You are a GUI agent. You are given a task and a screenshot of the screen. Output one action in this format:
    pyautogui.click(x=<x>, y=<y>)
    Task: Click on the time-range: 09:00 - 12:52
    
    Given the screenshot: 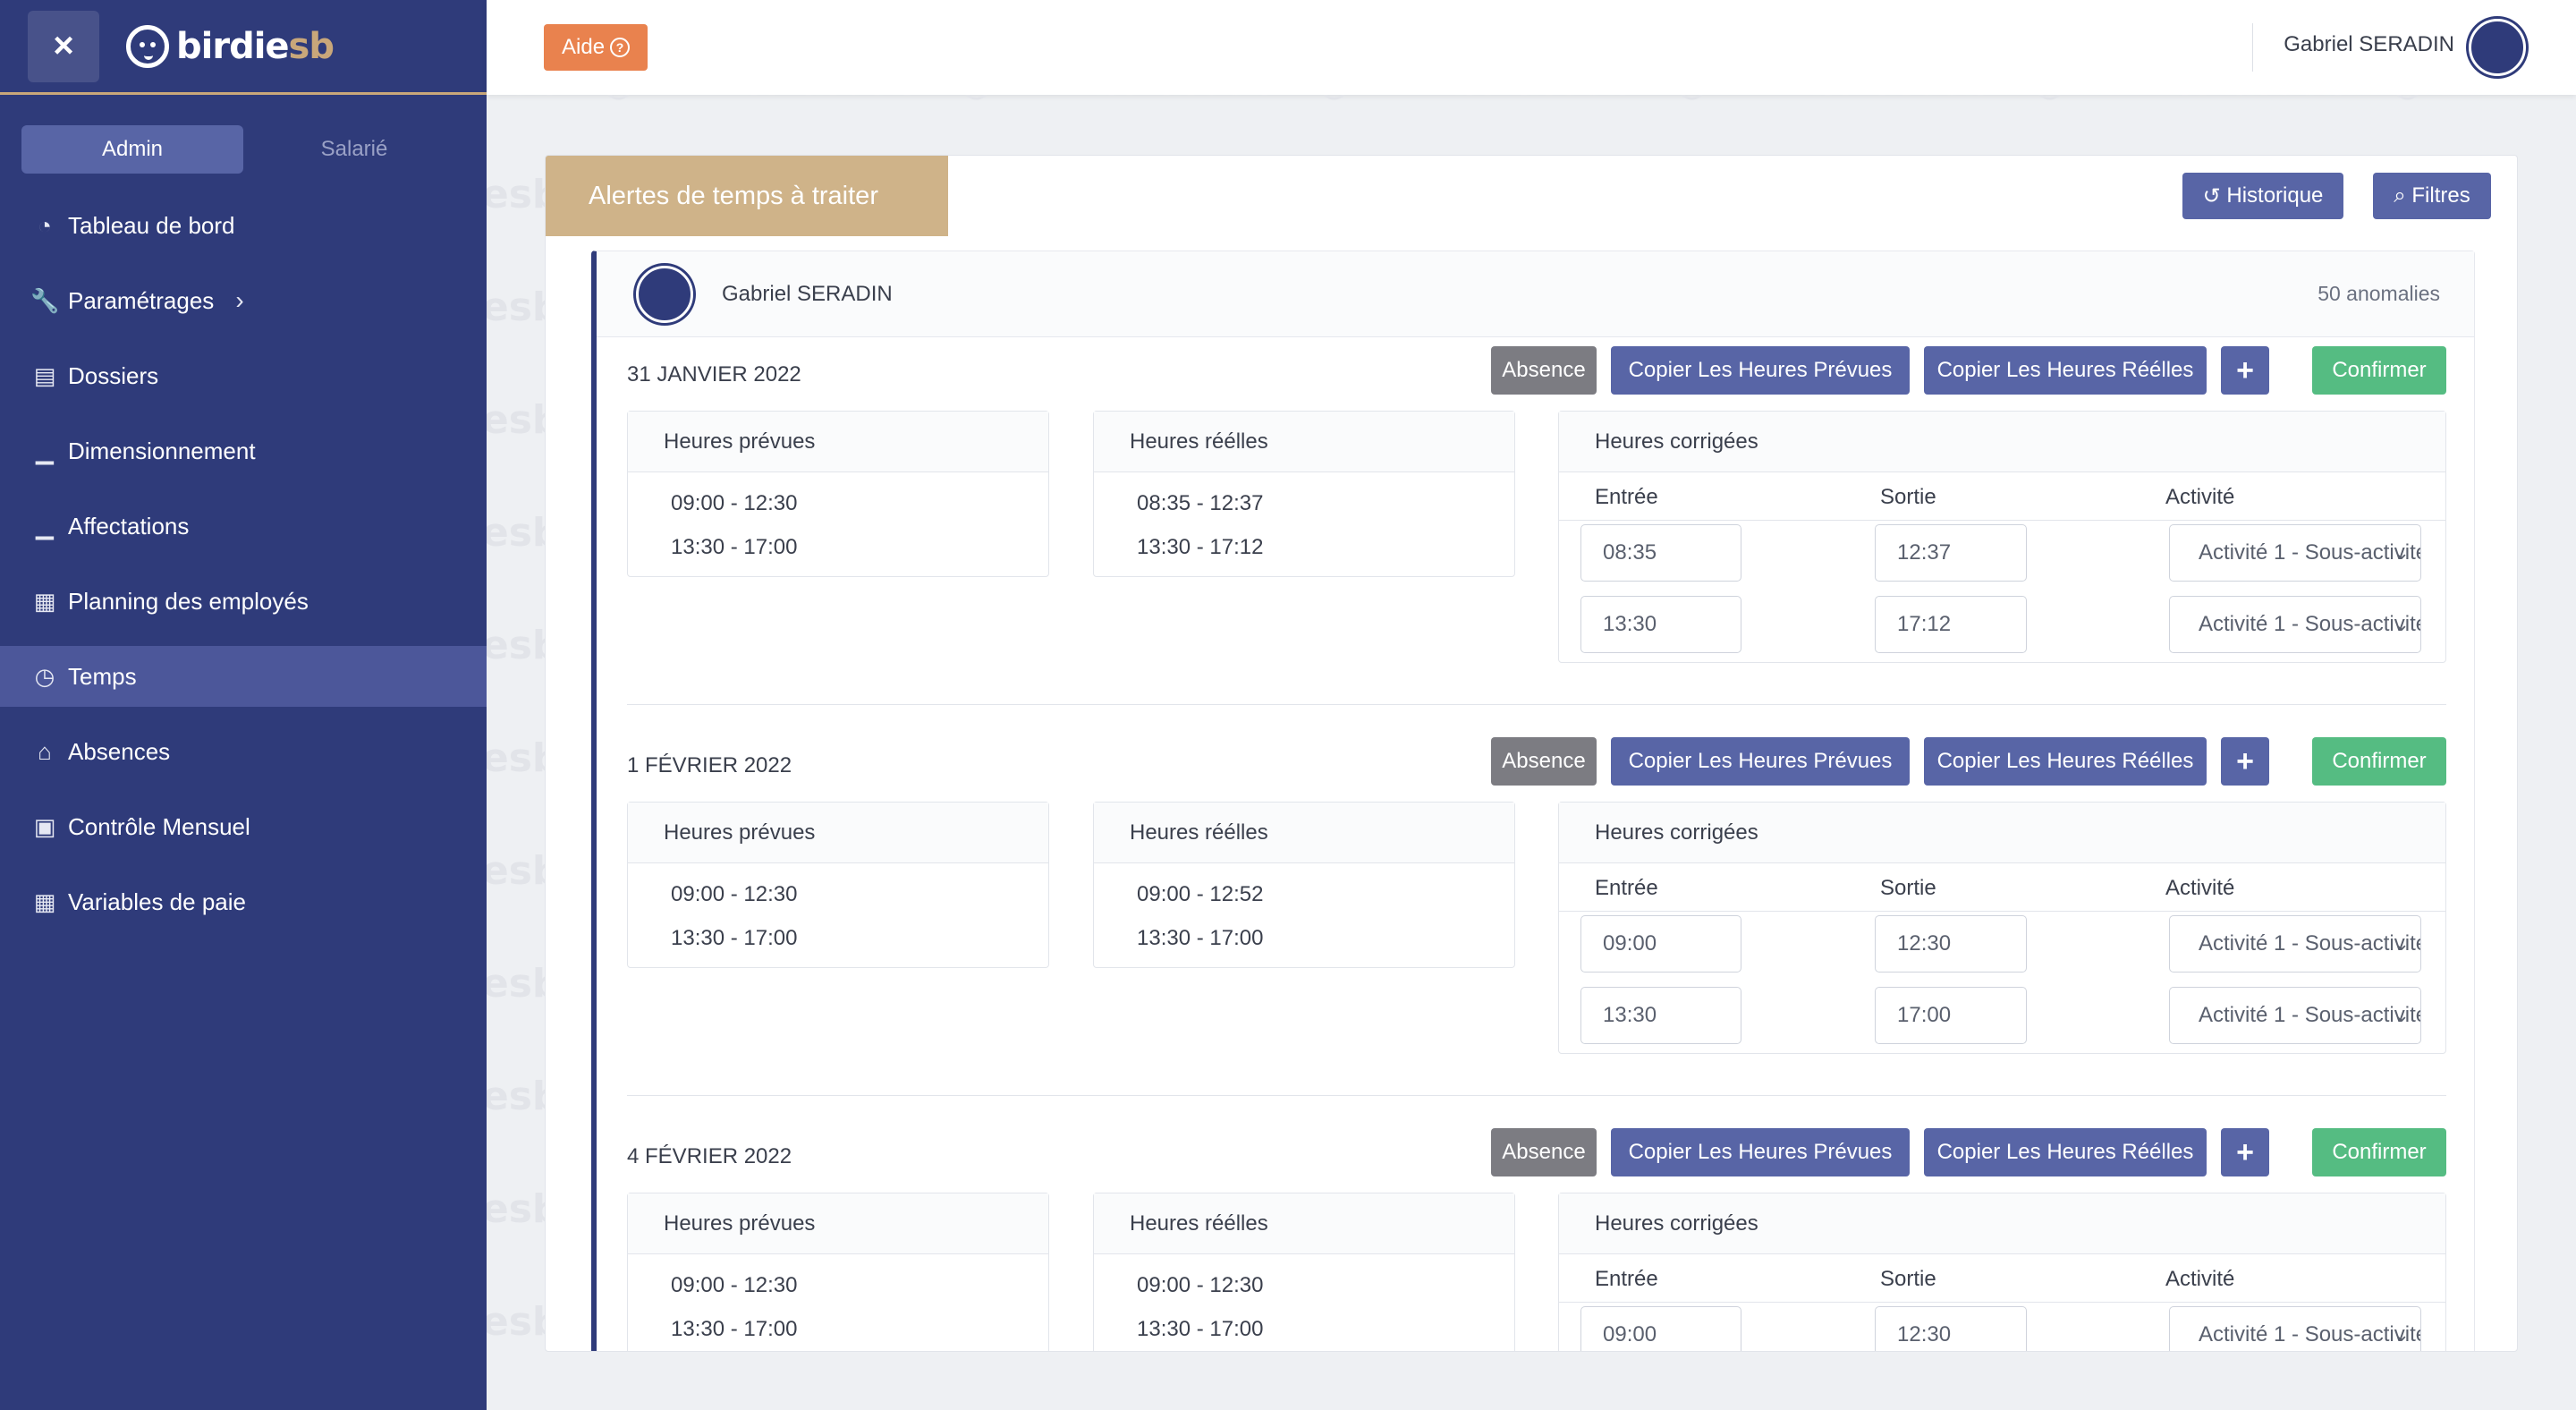 What is the action you would take?
    pyautogui.click(x=1200, y=894)
    